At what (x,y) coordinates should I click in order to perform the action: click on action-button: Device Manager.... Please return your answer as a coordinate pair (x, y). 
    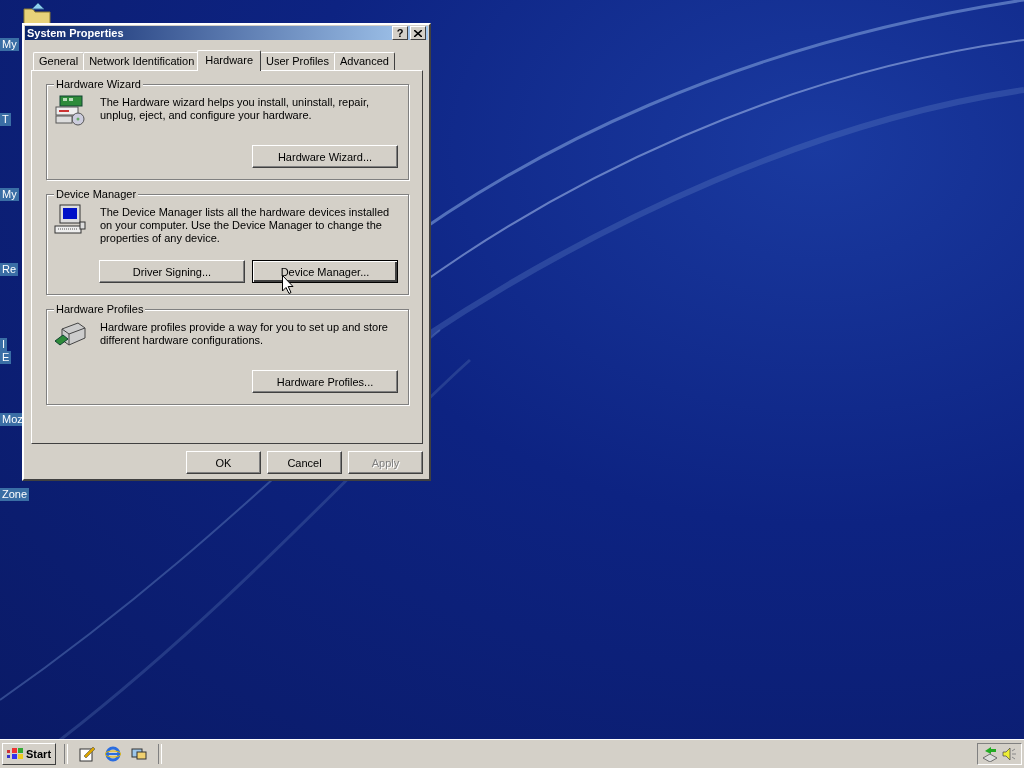
    Looking at the image, I should click on (325, 271).